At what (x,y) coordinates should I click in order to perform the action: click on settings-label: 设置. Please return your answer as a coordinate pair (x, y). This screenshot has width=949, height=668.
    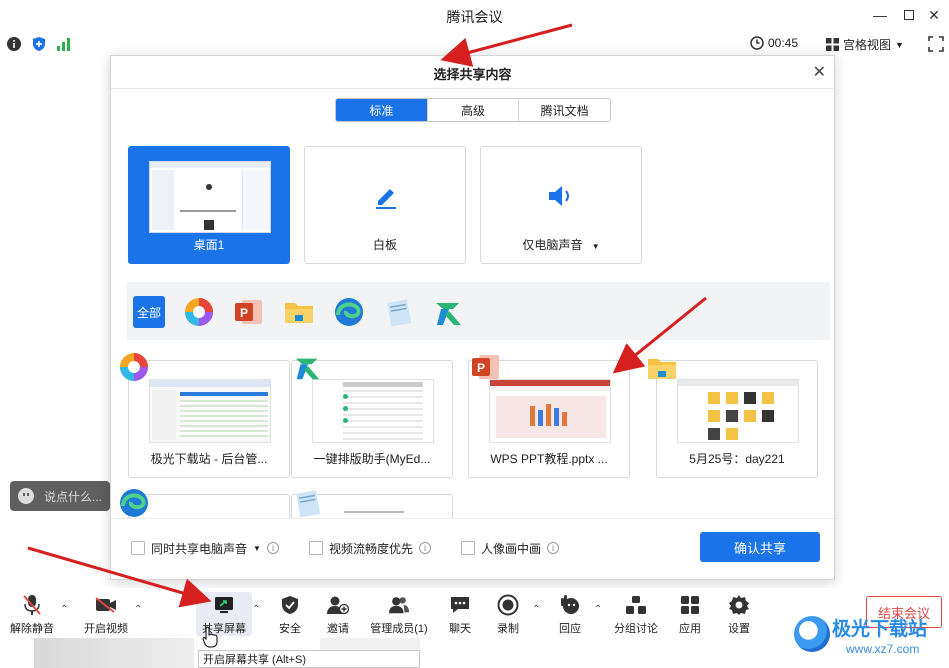
    Looking at the image, I should click on (739, 629).